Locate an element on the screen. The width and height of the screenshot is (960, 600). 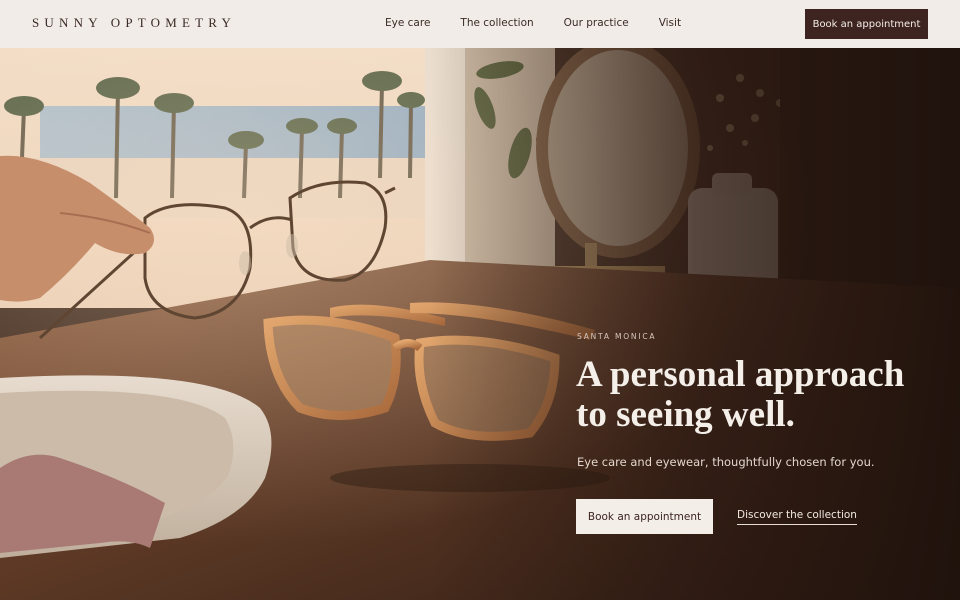
hero-headline-line1: A personal approach is located at coordinates (740, 374).